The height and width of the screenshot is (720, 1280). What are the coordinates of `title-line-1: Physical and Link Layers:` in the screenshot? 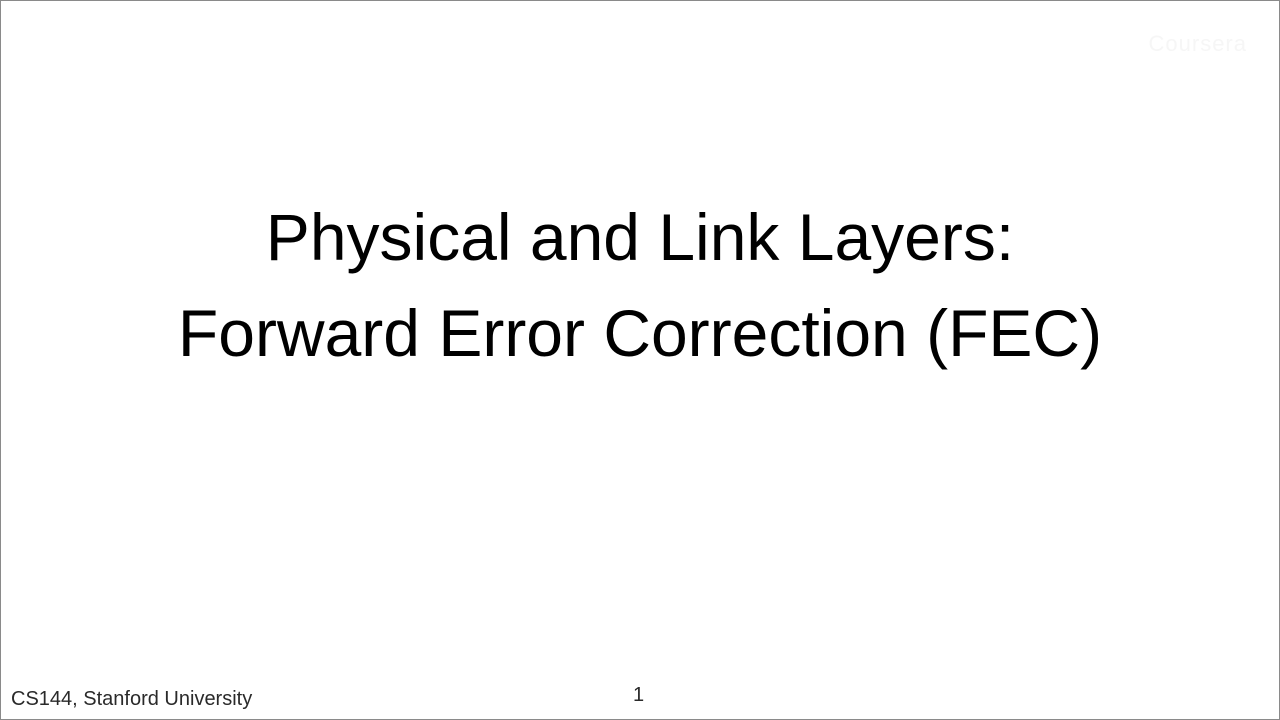 It's located at (640, 237).